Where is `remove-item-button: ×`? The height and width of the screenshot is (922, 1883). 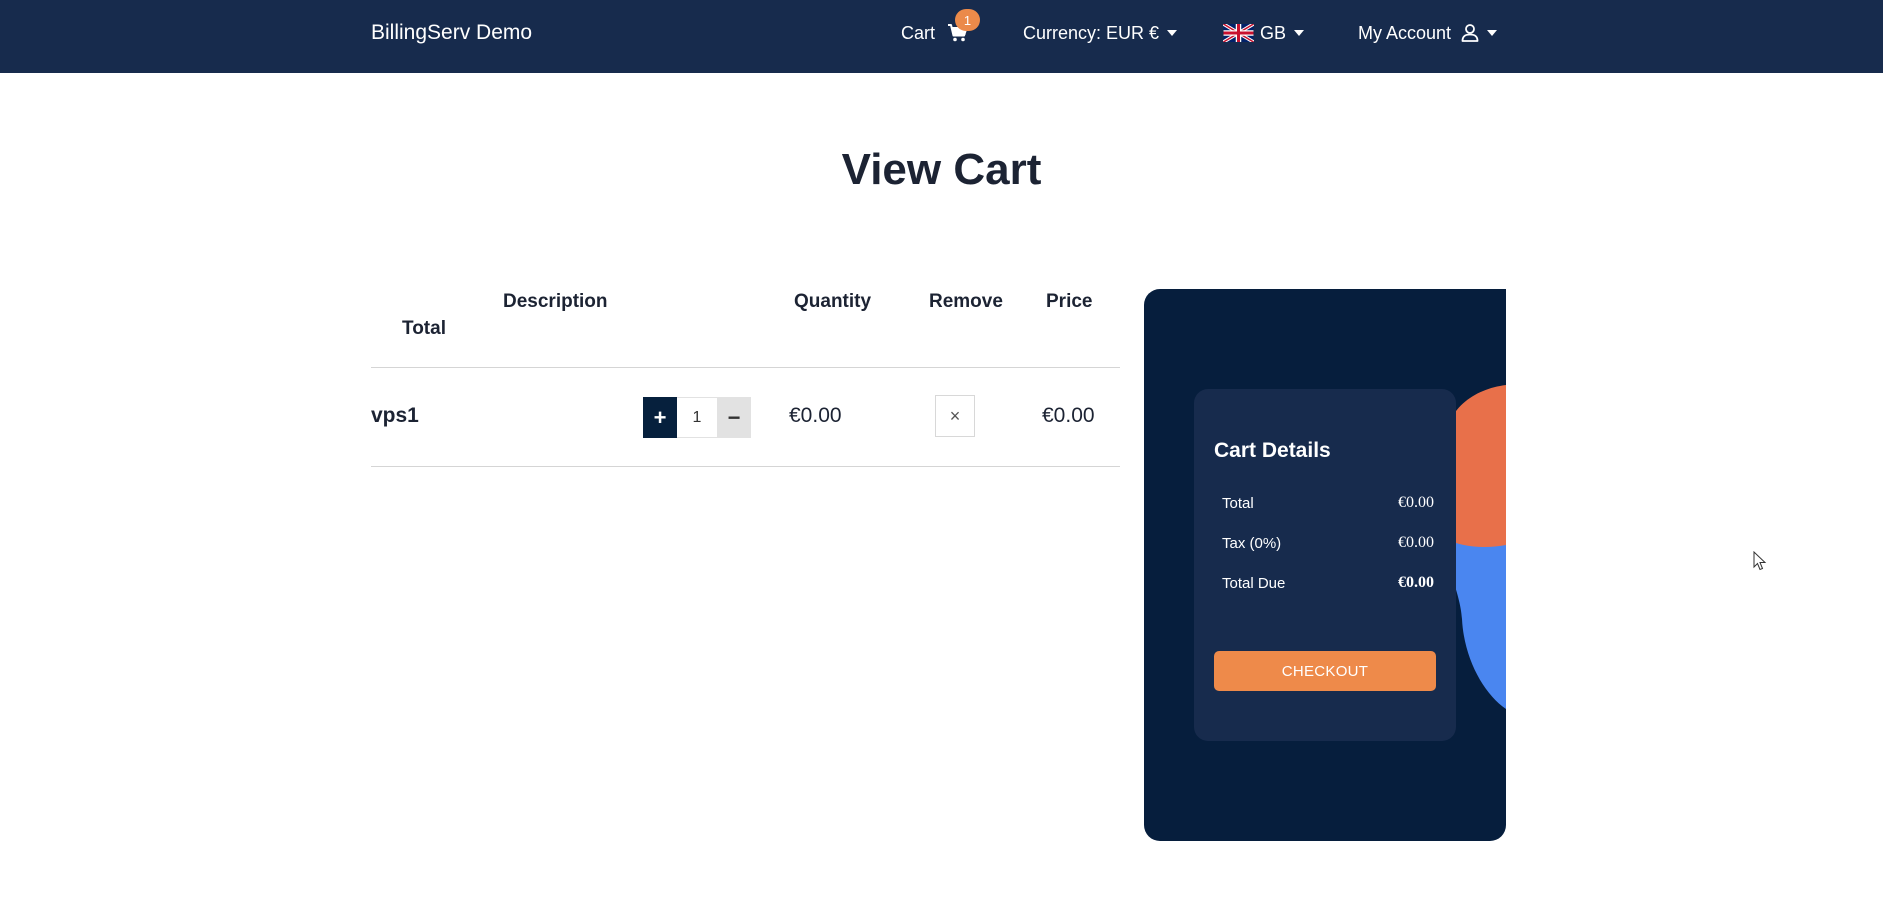
remove-item-button: × is located at coordinates (955, 416).